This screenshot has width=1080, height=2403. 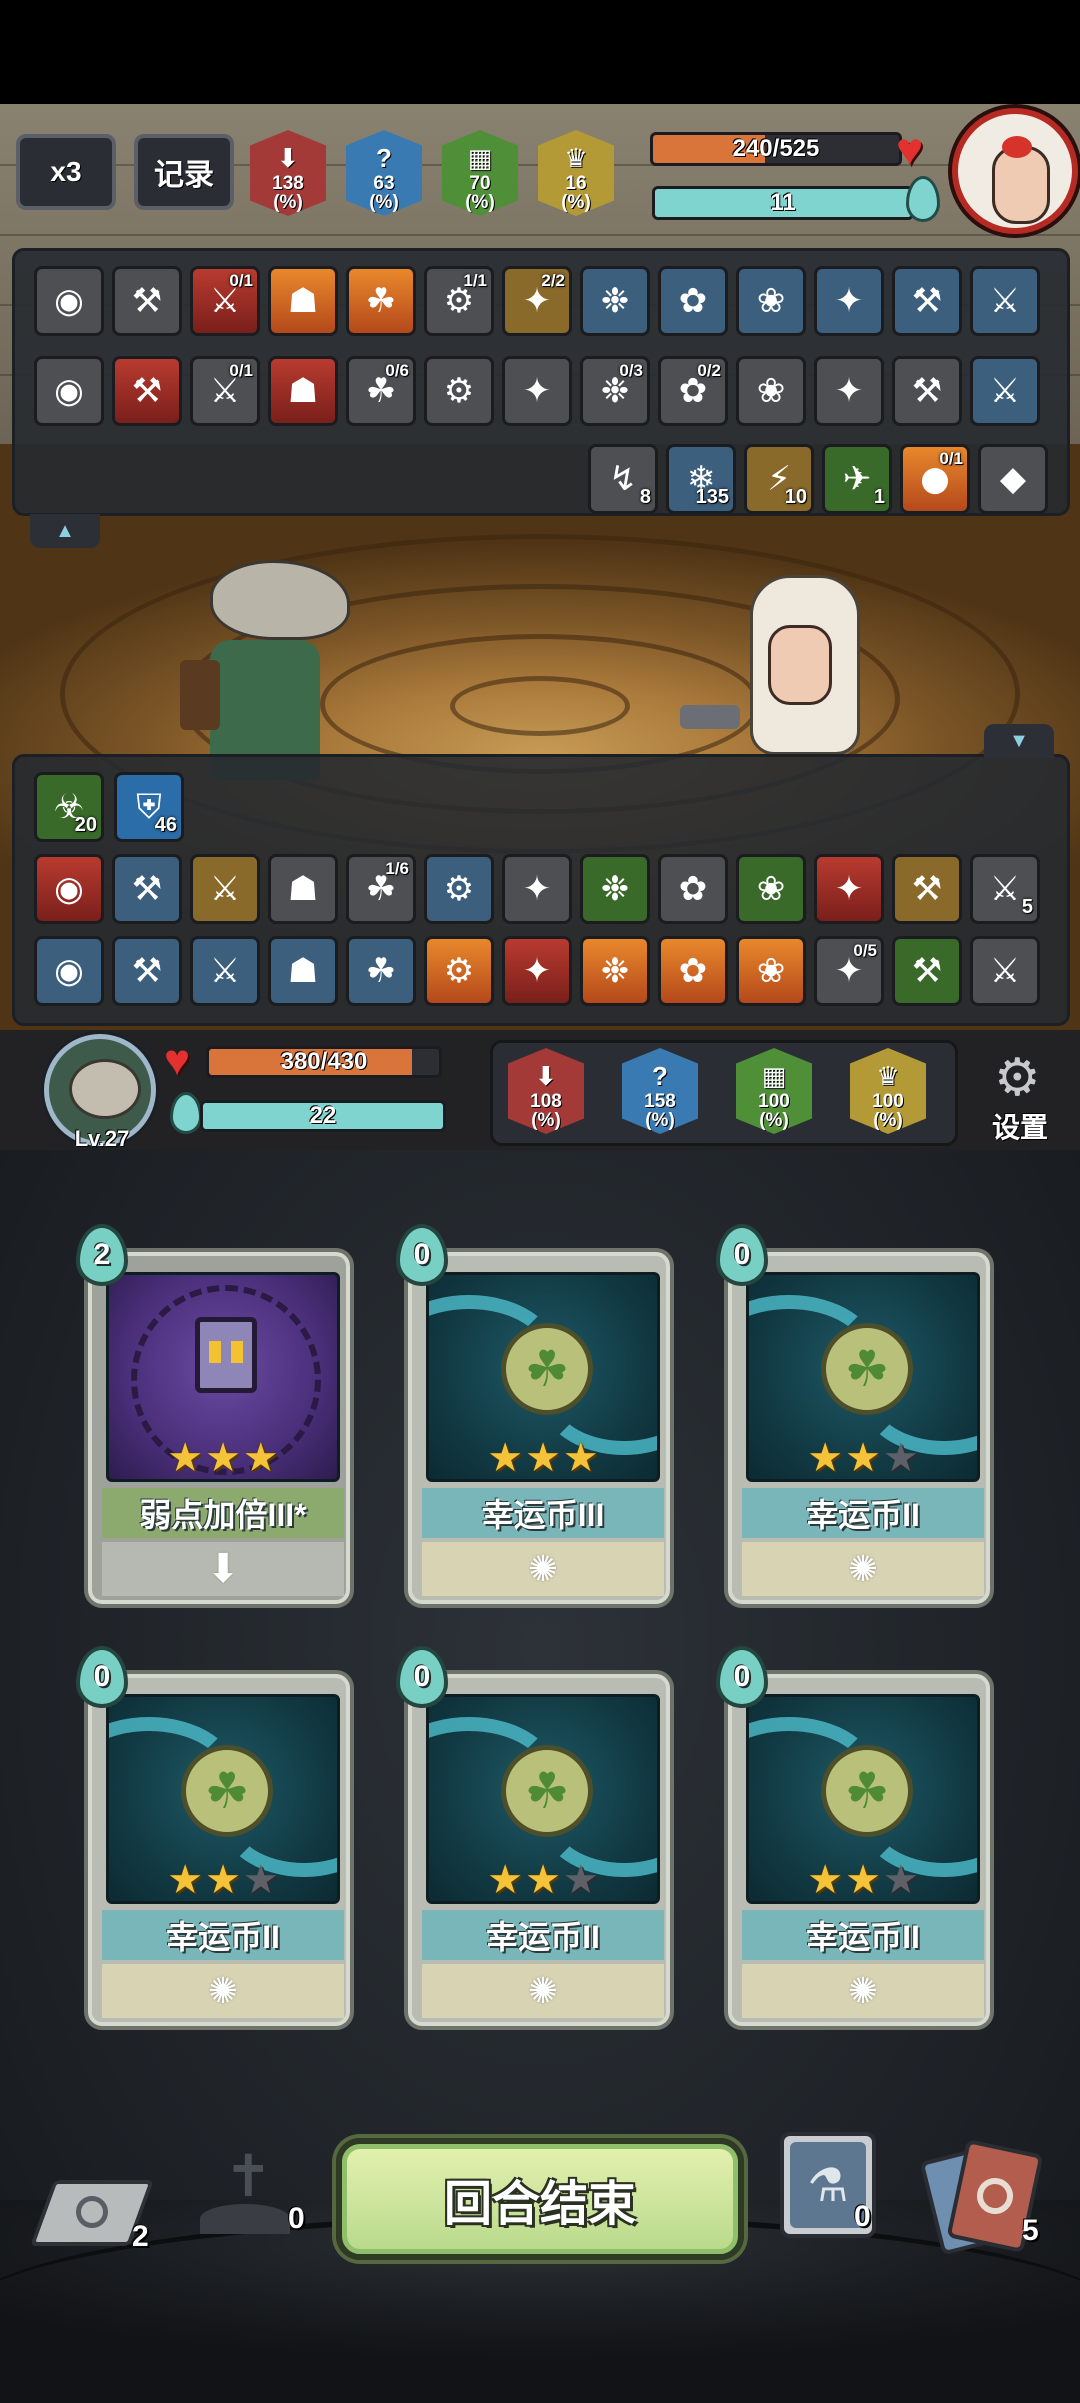 I want to click on down-arrow-status: ↯ 8, so click(x=623, y=479).